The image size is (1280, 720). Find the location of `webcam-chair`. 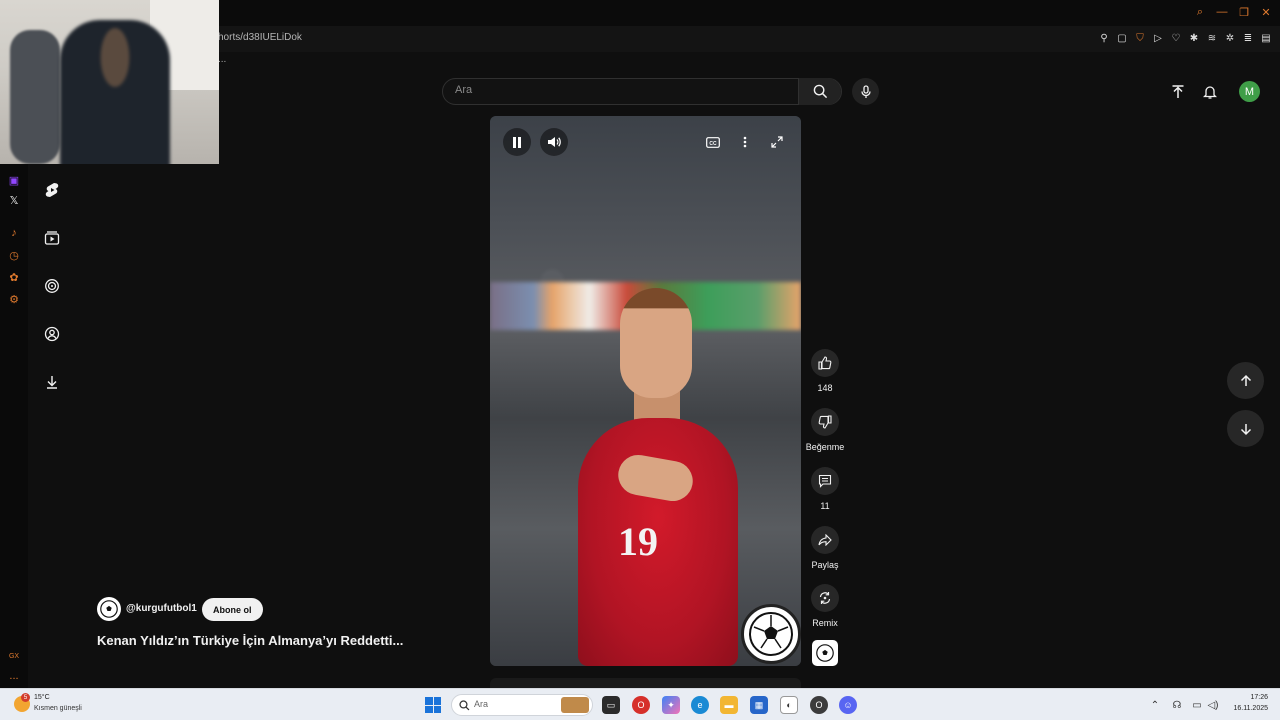

webcam-chair is located at coordinates (35, 97).